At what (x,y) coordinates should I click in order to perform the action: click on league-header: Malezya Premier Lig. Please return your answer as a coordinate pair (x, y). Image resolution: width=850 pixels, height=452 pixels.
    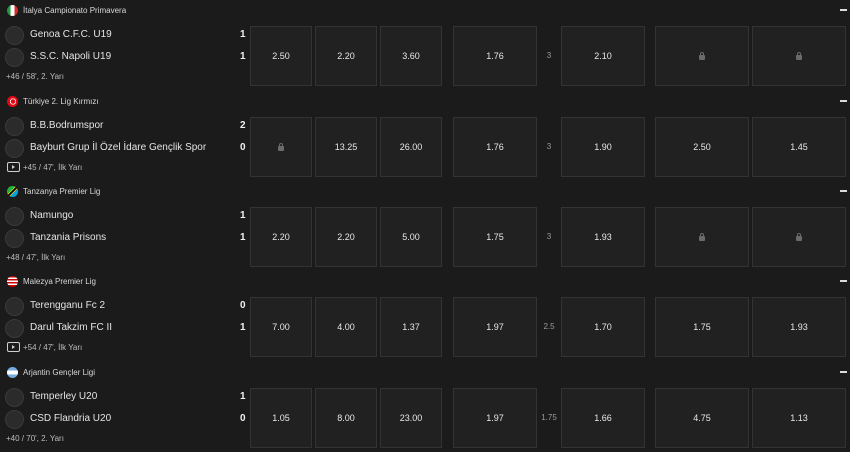
    Looking at the image, I should click on (425, 282).